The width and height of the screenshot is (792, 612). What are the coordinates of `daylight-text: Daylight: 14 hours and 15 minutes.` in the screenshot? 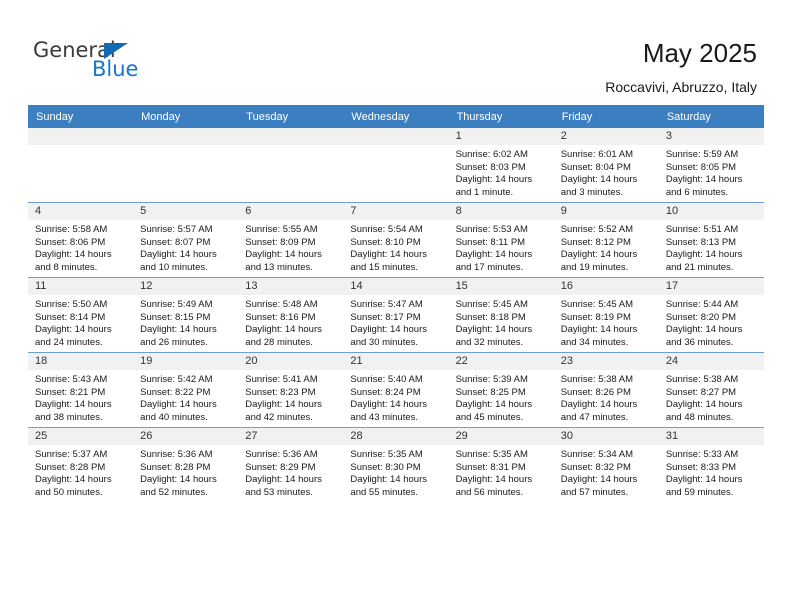 It's located at (388, 261).